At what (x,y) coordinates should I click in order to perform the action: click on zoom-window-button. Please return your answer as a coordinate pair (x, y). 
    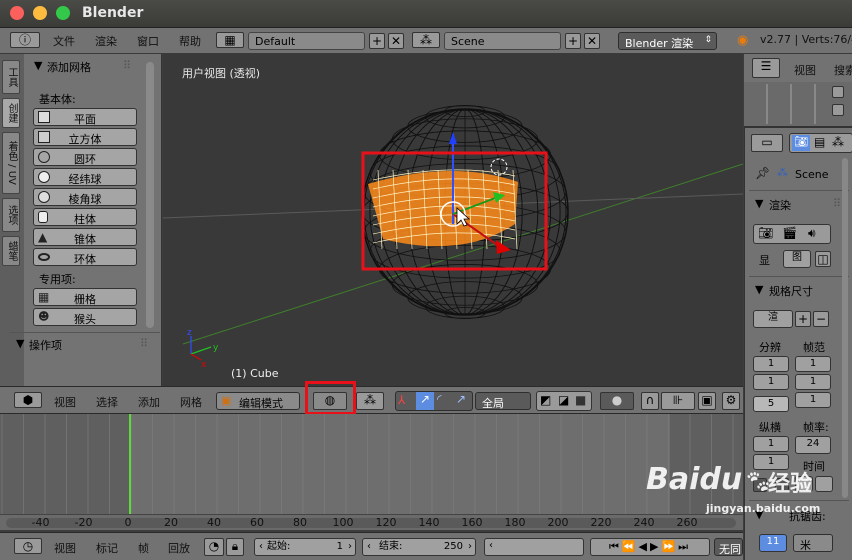
    Looking at the image, I should click on (63, 13).